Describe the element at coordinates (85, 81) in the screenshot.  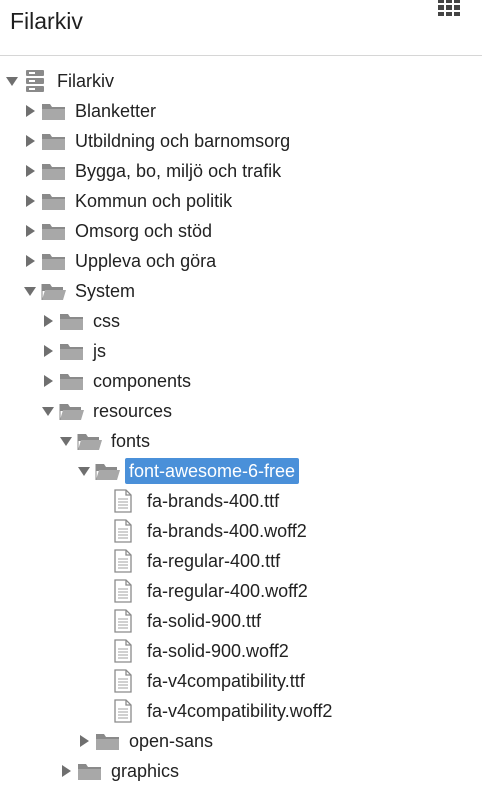
I see `tree-item-label: Filarkiv` at that location.